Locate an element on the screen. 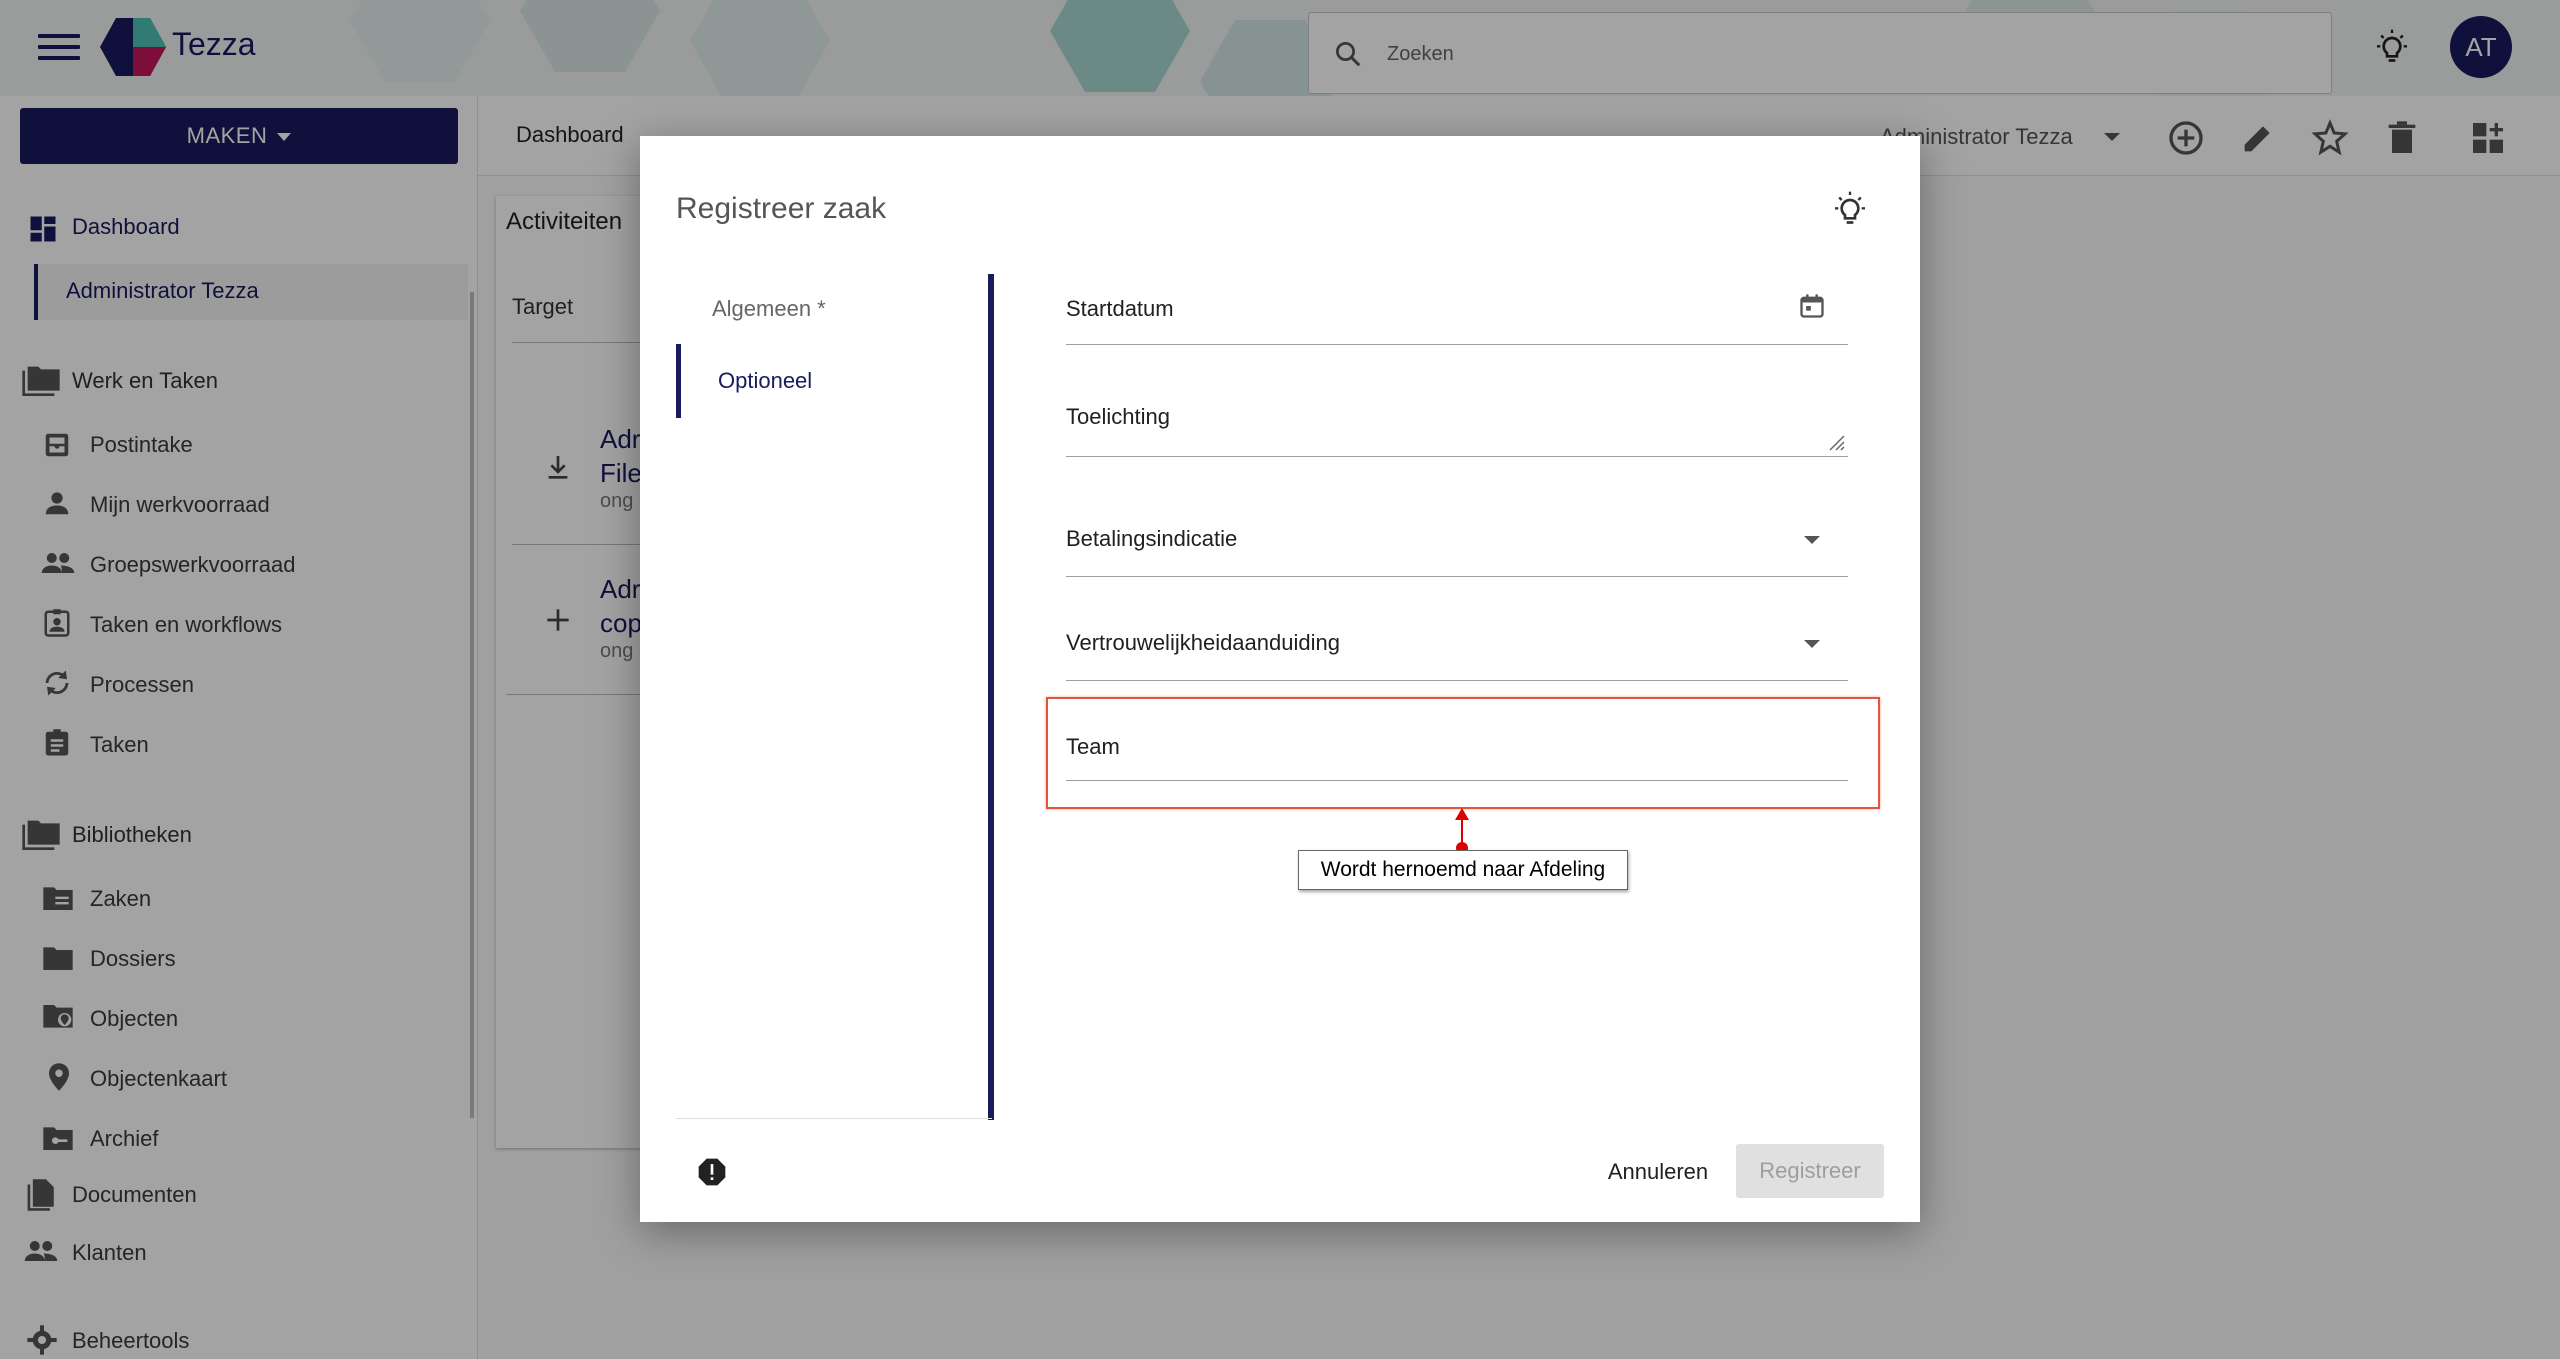 The width and height of the screenshot is (2560, 1359). dialog-nav-optioneel: Optioneel is located at coordinates (765, 381).